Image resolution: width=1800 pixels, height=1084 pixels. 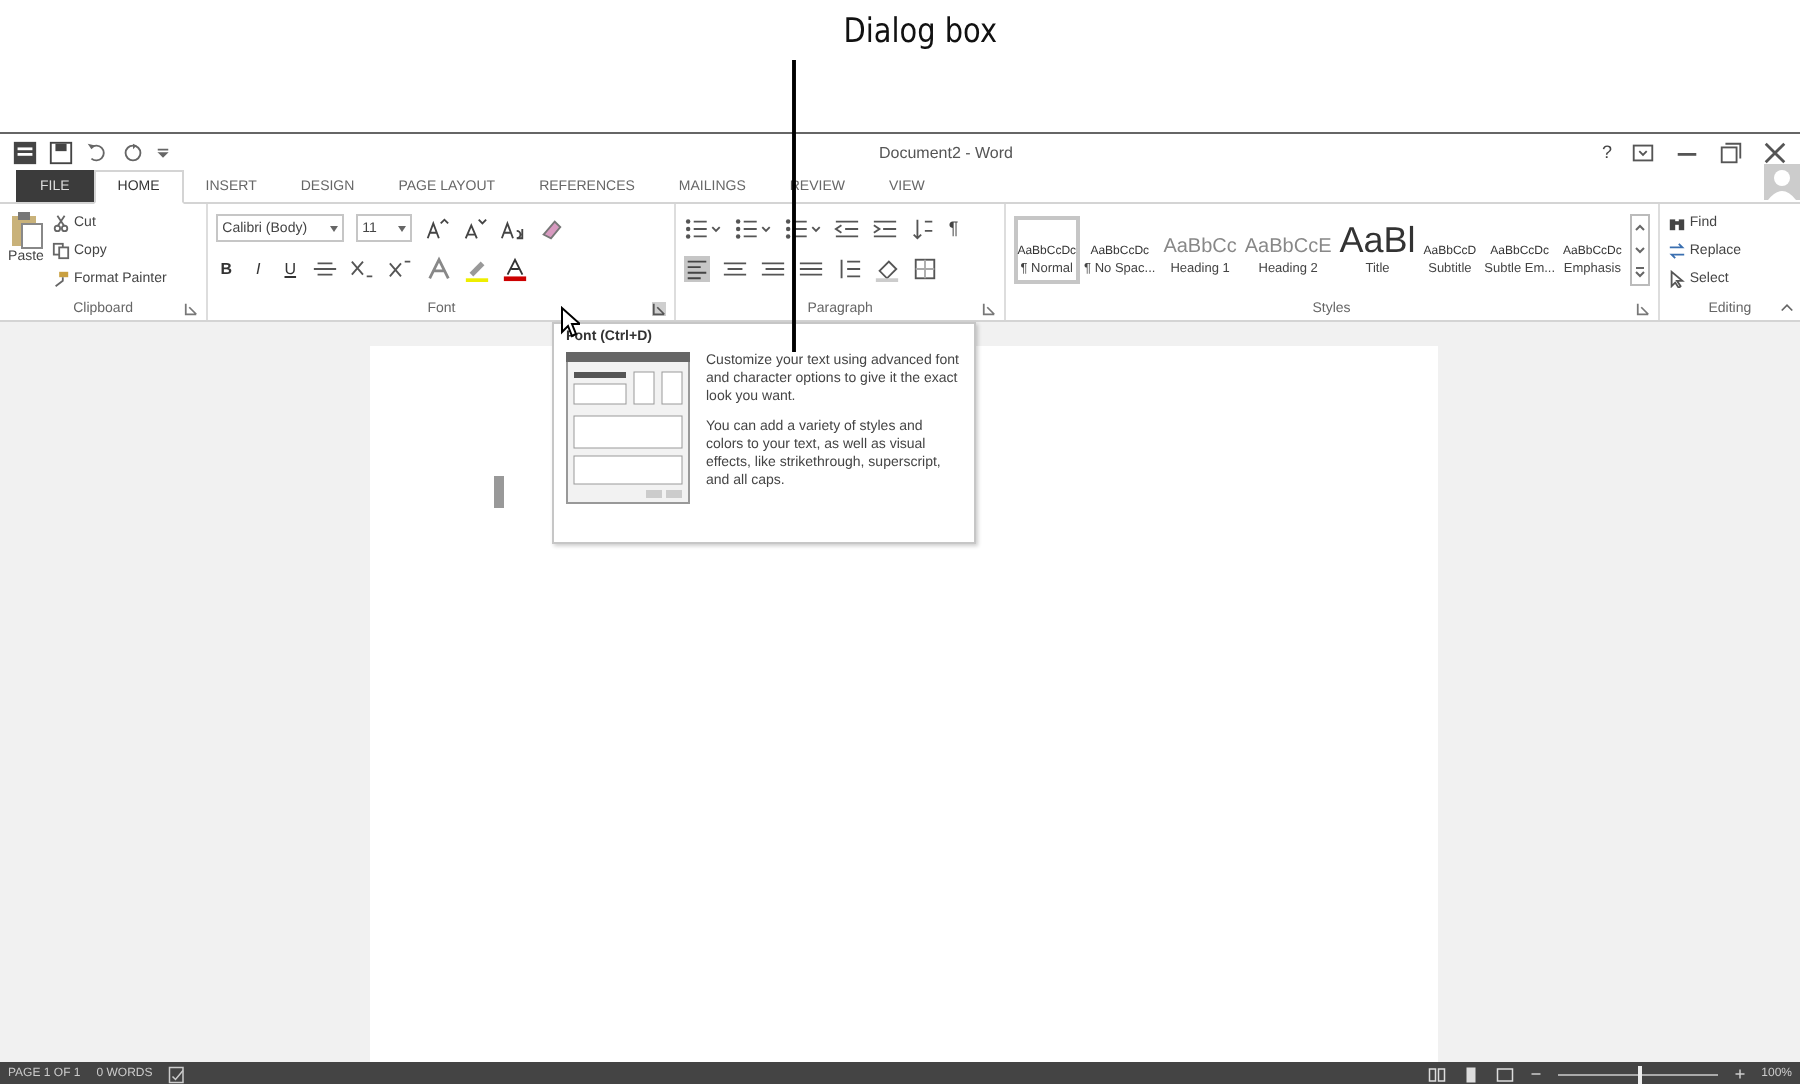 What do you see at coordinates (475, 228) in the screenshot?
I see `shrink-font-icon` at bounding box center [475, 228].